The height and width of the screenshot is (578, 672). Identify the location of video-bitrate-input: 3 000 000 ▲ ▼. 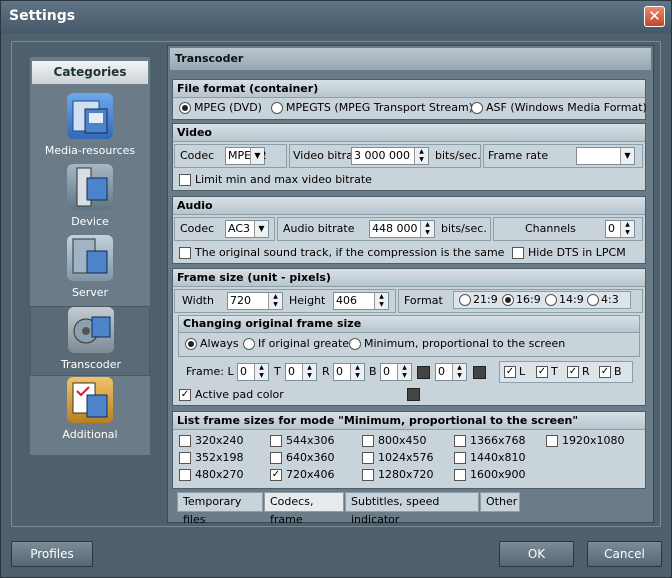
(390, 156).